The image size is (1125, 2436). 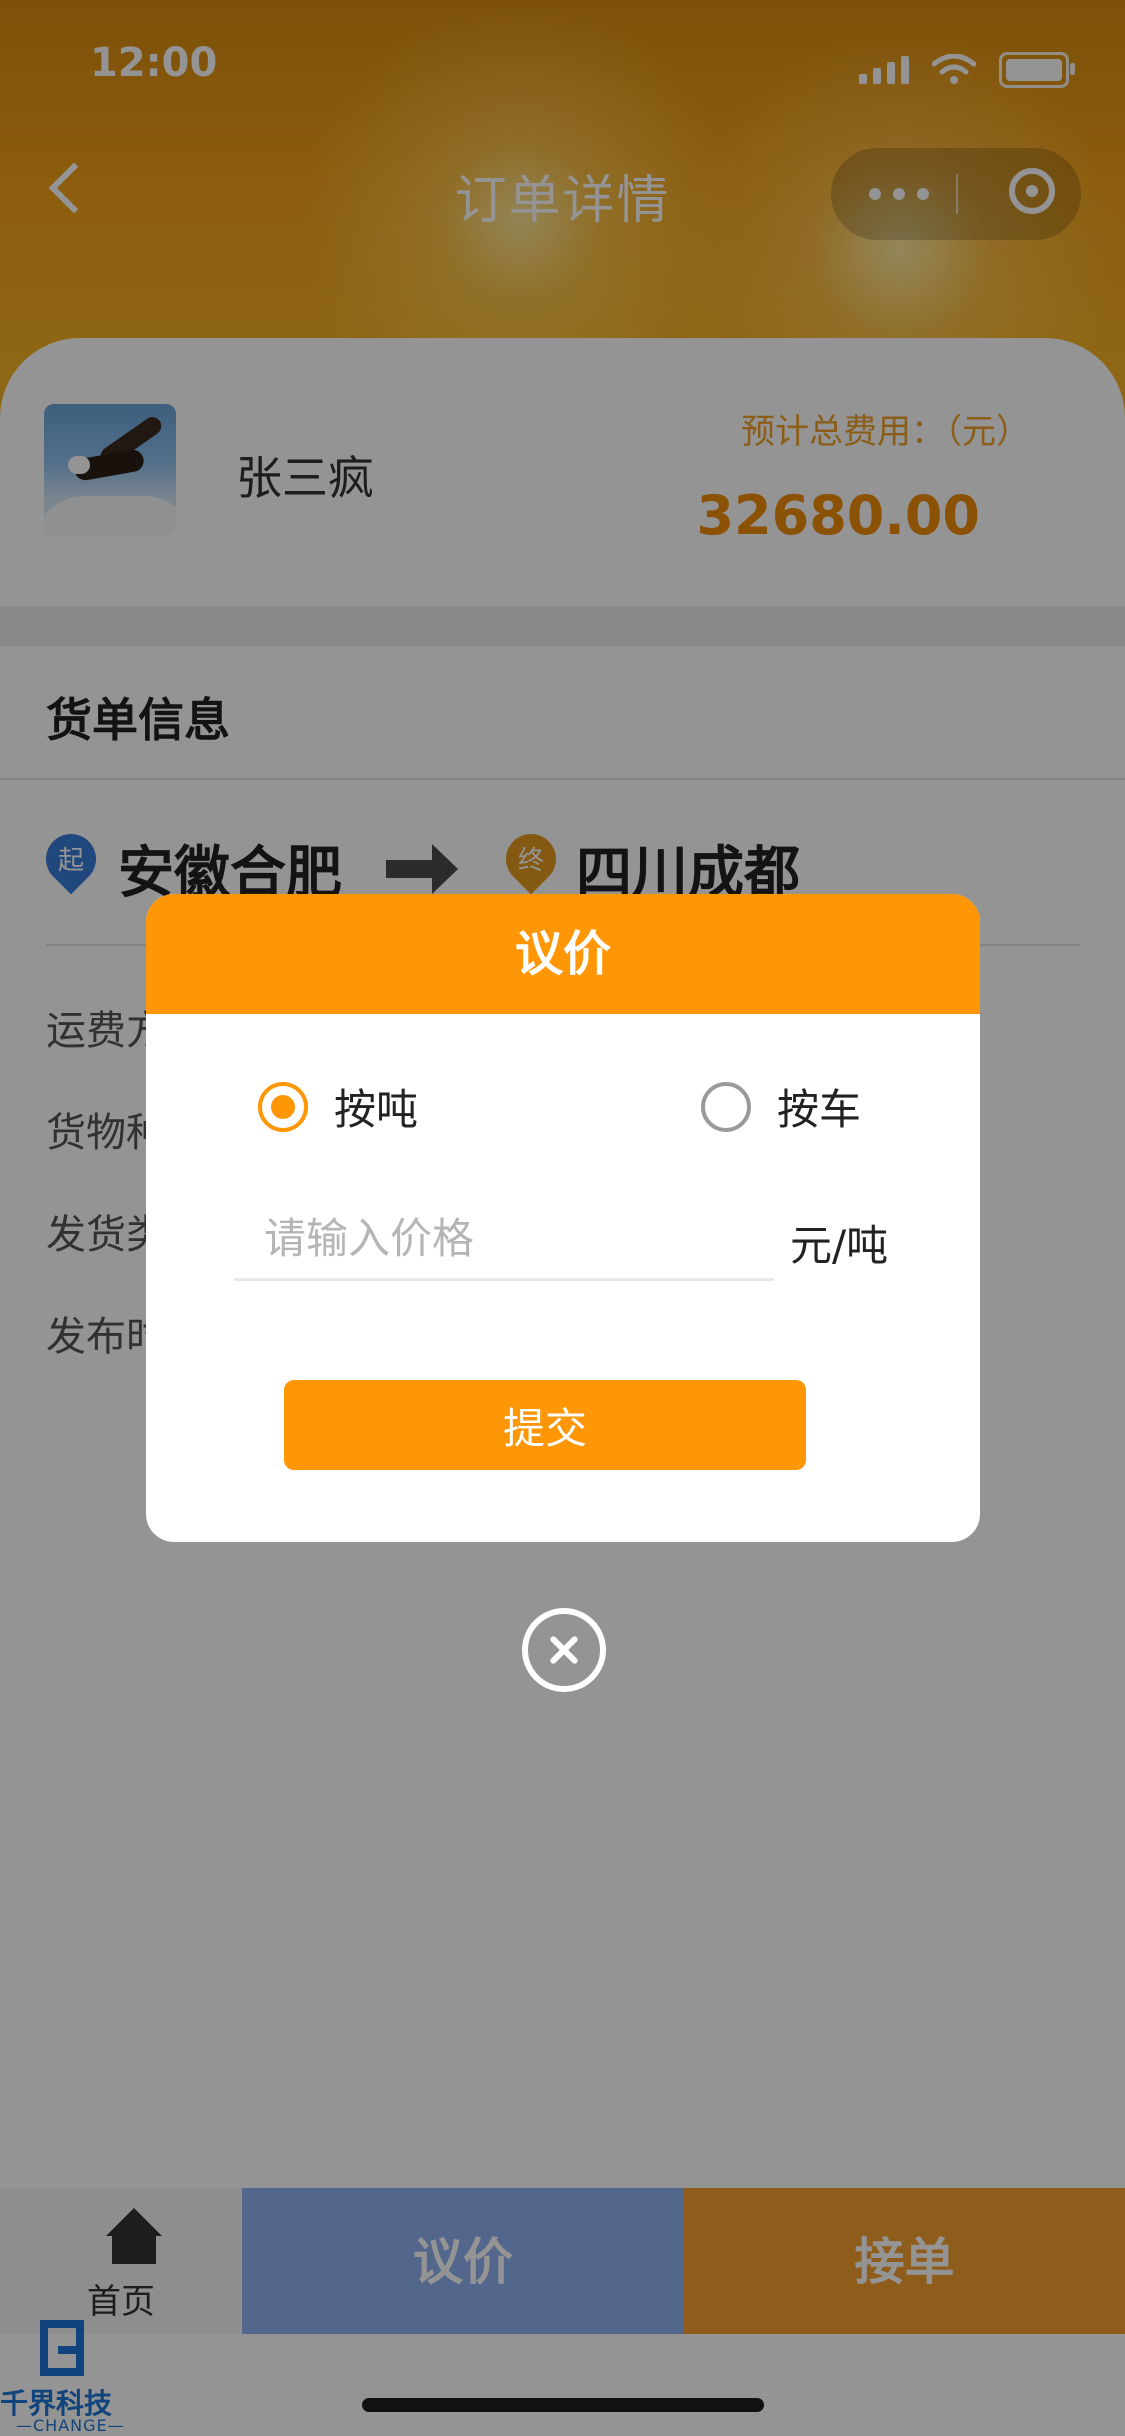 What do you see at coordinates (563, 2405) in the screenshot?
I see `home-indicator` at bounding box center [563, 2405].